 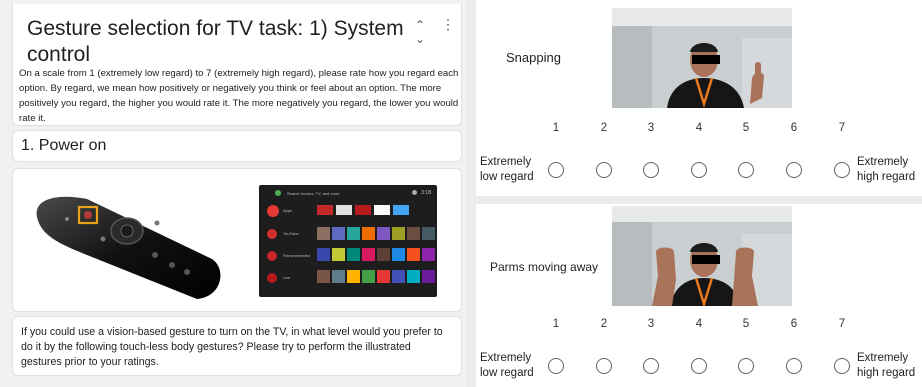 What do you see at coordinates (699, 200) in the screenshot?
I see `section-separator` at bounding box center [699, 200].